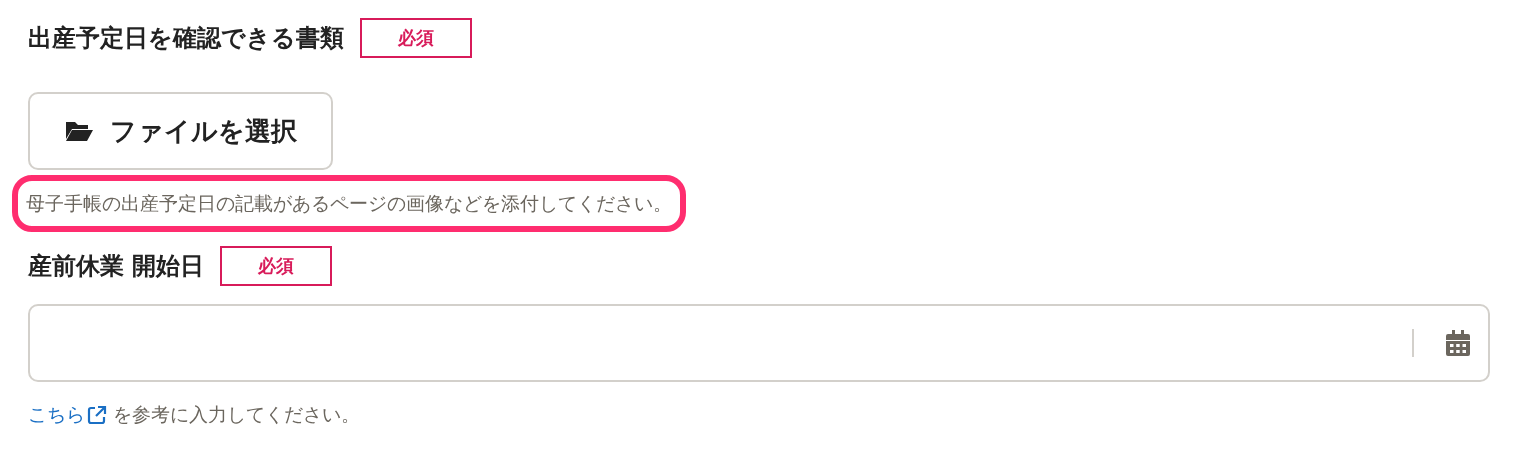  I want to click on external-link-icon, so click(97, 415).